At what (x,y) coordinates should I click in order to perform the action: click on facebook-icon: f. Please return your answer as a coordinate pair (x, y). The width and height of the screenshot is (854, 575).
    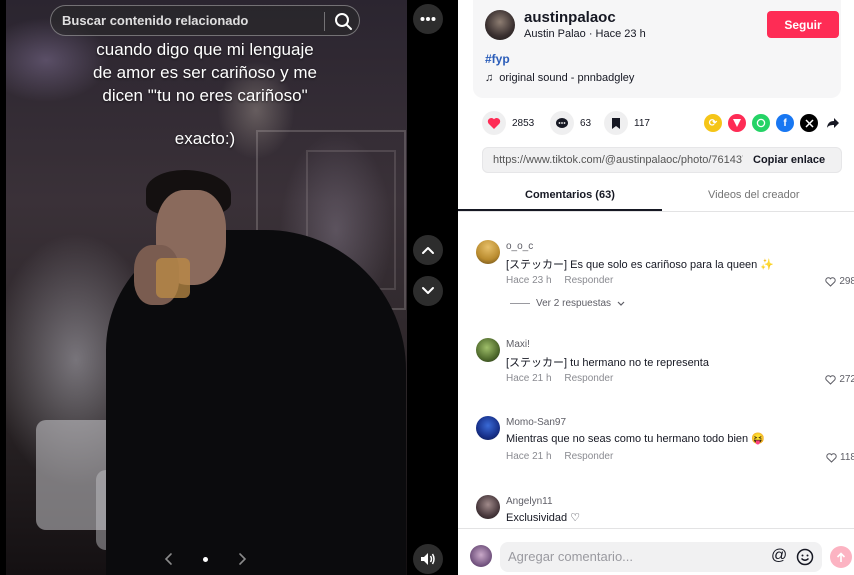
    Looking at the image, I should click on (785, 123).